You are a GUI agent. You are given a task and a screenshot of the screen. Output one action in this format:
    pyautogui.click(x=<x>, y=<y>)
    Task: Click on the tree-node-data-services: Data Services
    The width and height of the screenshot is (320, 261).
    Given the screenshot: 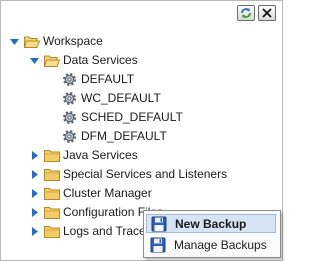 What is the action you would take?
    pyautogui.click(x=83, y=60)
    